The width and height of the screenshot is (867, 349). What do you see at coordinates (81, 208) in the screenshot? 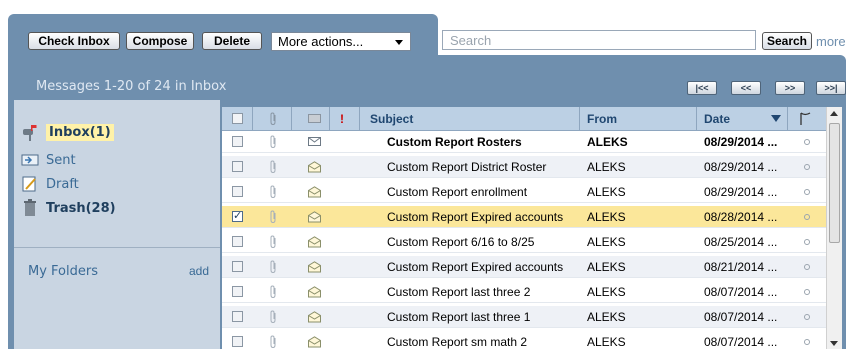
I see `sidebar-item-label: Trash(28)` at bounding box center [81, 208].